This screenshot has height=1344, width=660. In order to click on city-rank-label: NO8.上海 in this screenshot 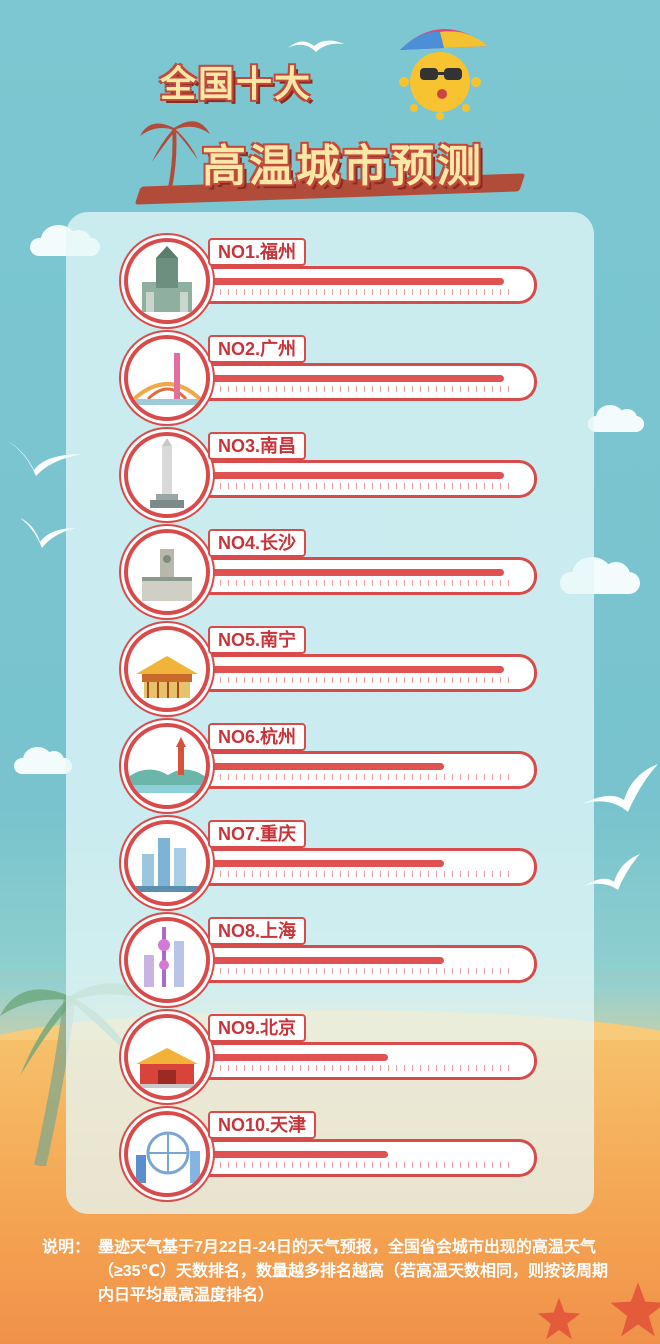, I will do `click(257, 931)`.